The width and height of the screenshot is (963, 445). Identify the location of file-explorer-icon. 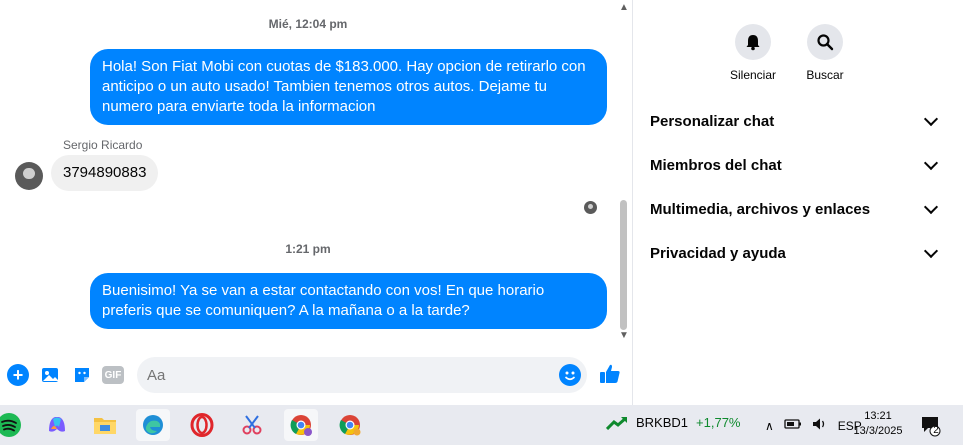
(105, 425).